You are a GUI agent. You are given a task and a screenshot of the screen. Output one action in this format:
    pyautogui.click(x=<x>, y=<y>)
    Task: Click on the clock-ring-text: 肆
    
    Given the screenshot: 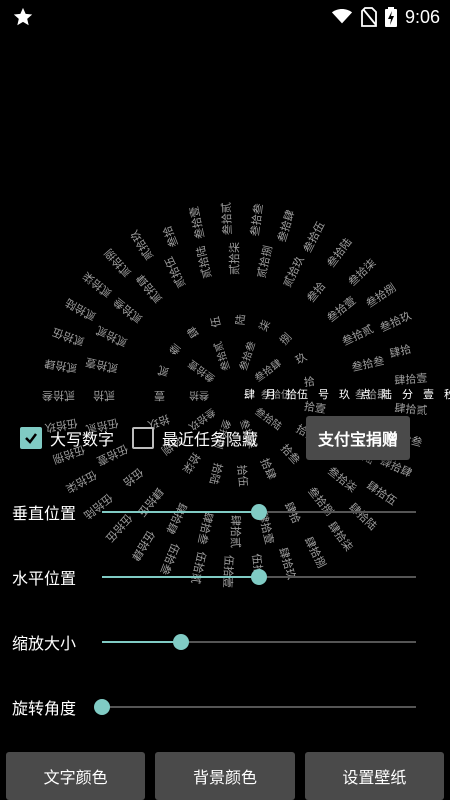 What is the action you would take?
    pyautogui.click(x=193, y=332)
    